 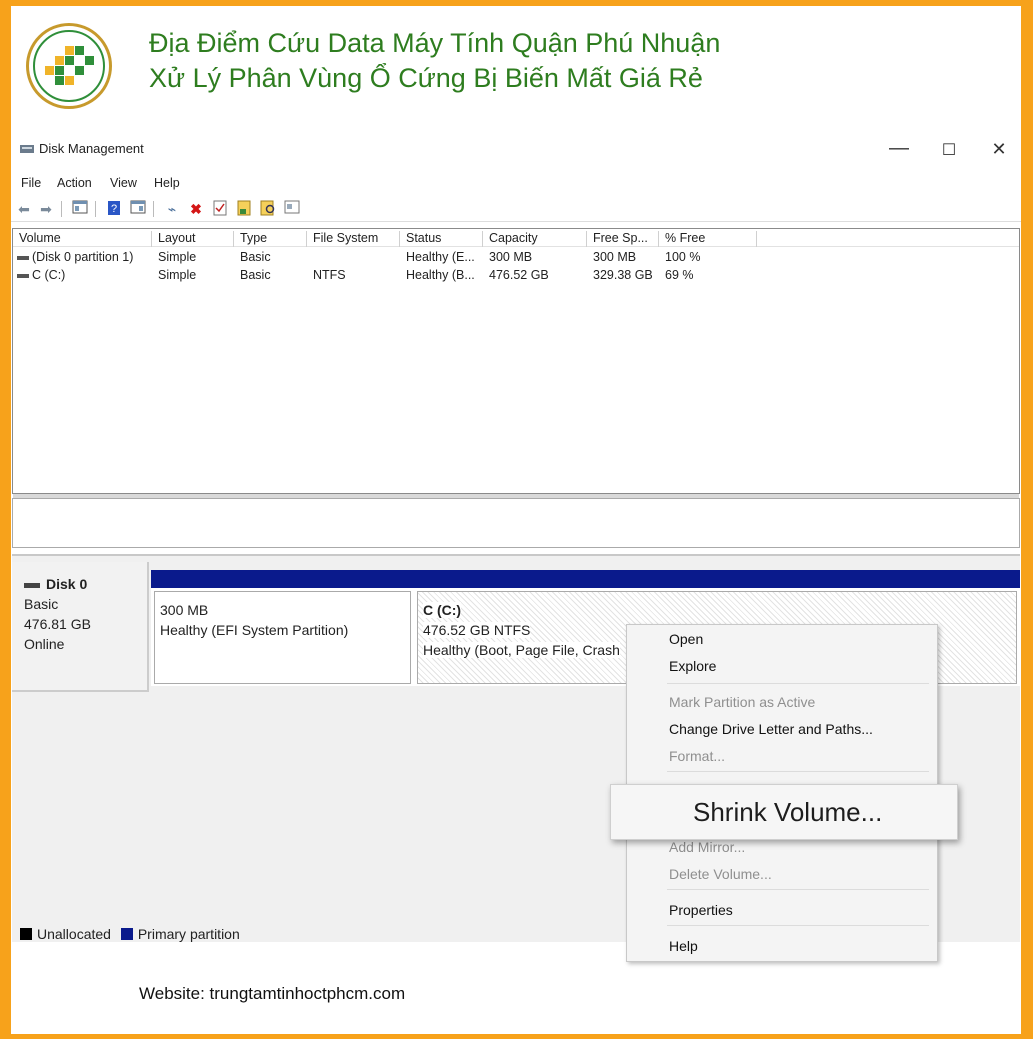 I want to click on menu-help: Help, so click(x=167, y=183).